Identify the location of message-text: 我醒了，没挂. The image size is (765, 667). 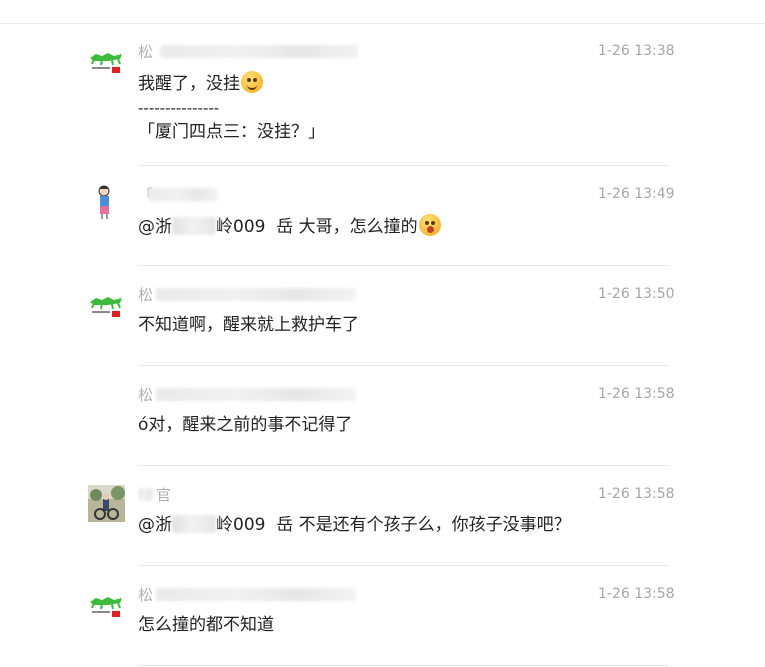
(200, 83).